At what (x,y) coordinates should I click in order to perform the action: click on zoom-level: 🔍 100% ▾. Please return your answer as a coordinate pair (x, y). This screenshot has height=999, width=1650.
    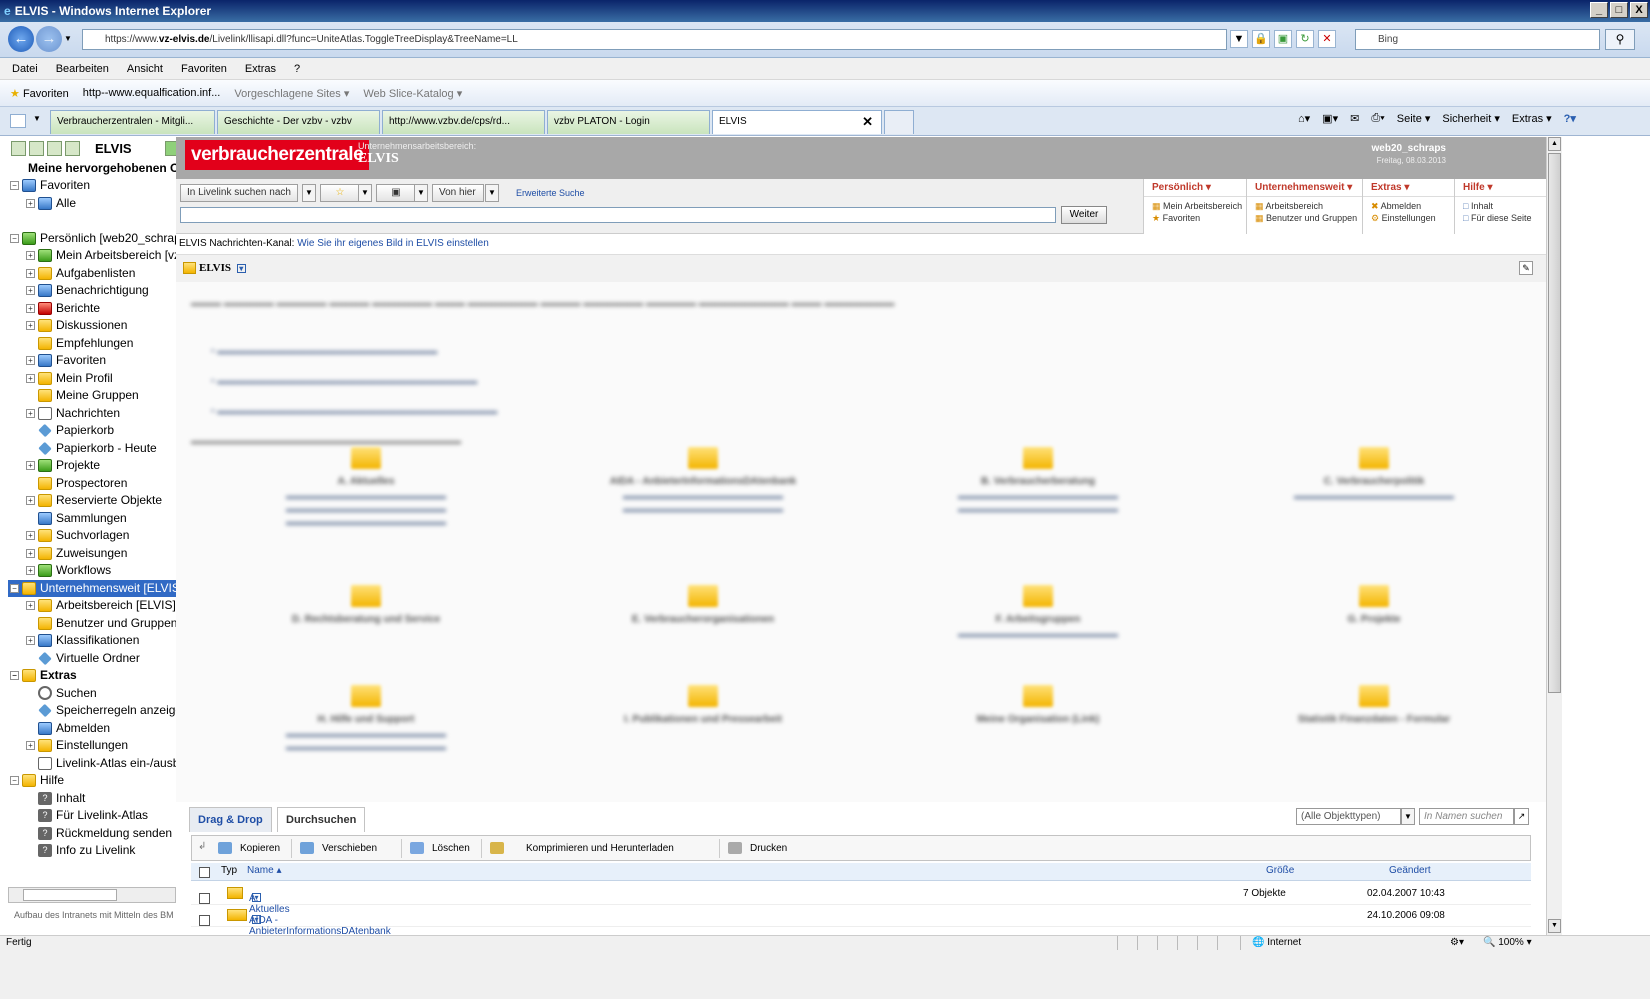
    Looking at the image, I should click on (1507, 942).